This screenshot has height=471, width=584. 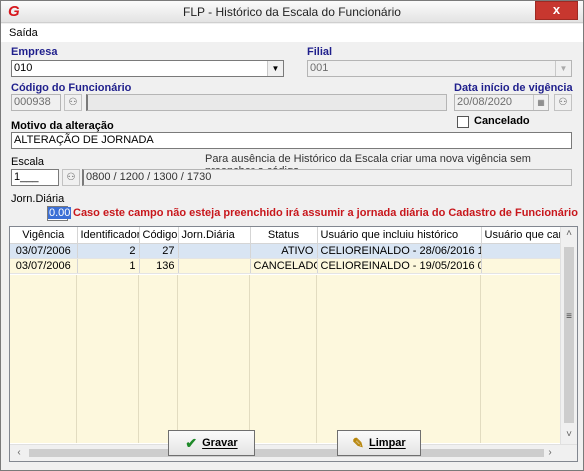 What do you see at coordinates (34, 52) in the screenshot?
I see `empresa-label: Empresa` at bounding box center [34, 52].